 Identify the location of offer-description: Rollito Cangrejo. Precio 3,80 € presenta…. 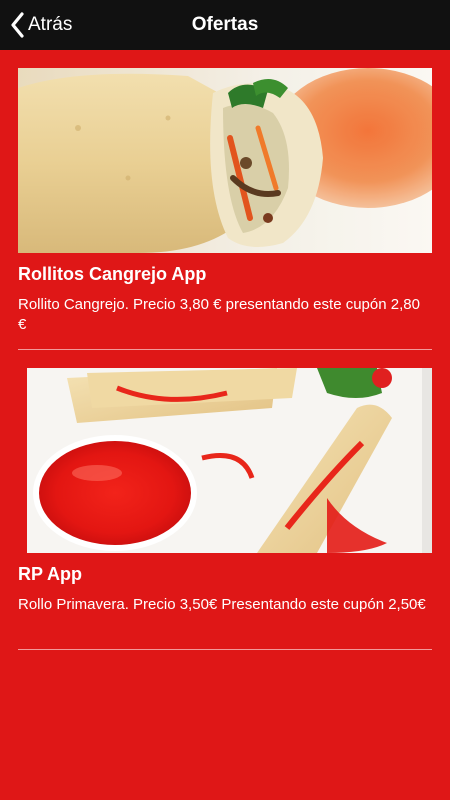
(219, 314).